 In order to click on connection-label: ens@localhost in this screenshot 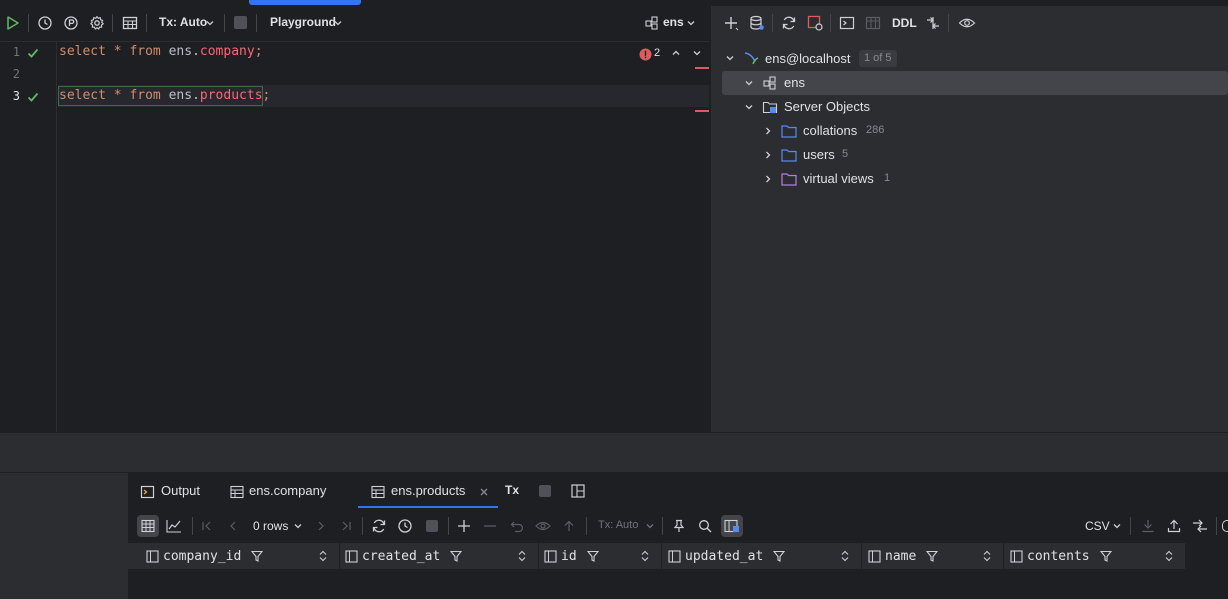, I will do `click(807, 58)`.